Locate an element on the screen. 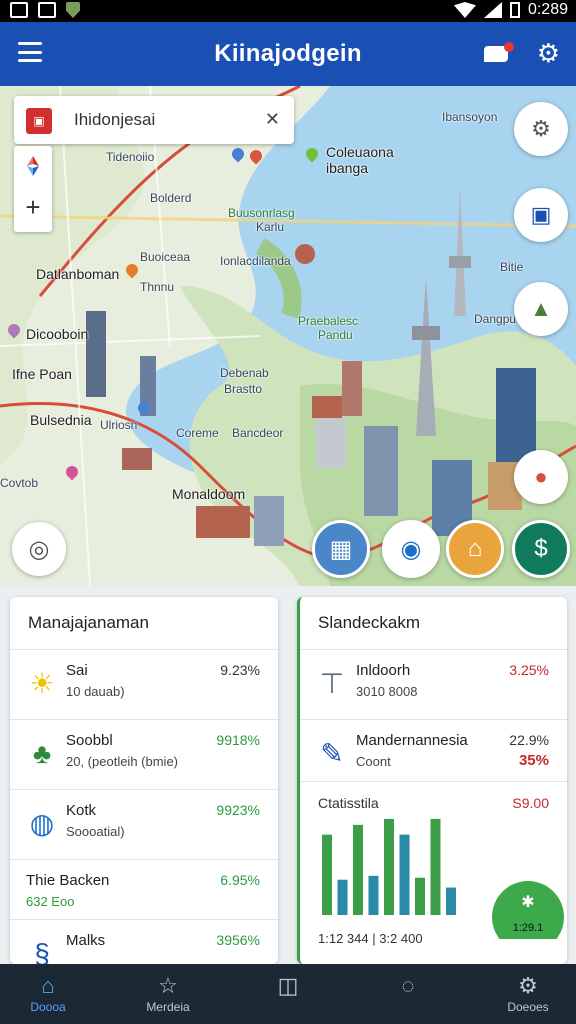  wifi-icon is located at coordinates (464, 10).